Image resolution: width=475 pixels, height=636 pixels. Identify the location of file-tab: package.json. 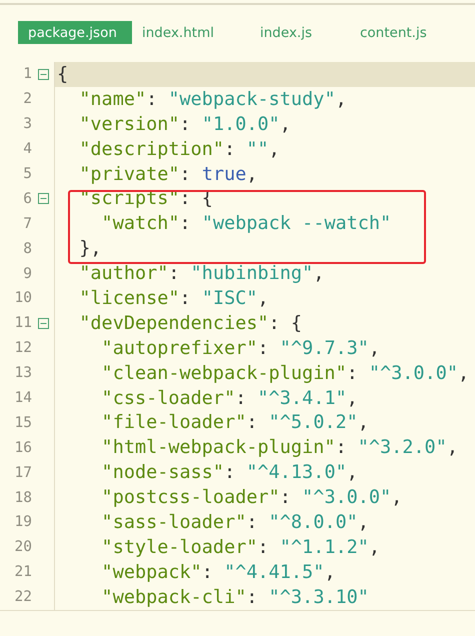
(75, 32).